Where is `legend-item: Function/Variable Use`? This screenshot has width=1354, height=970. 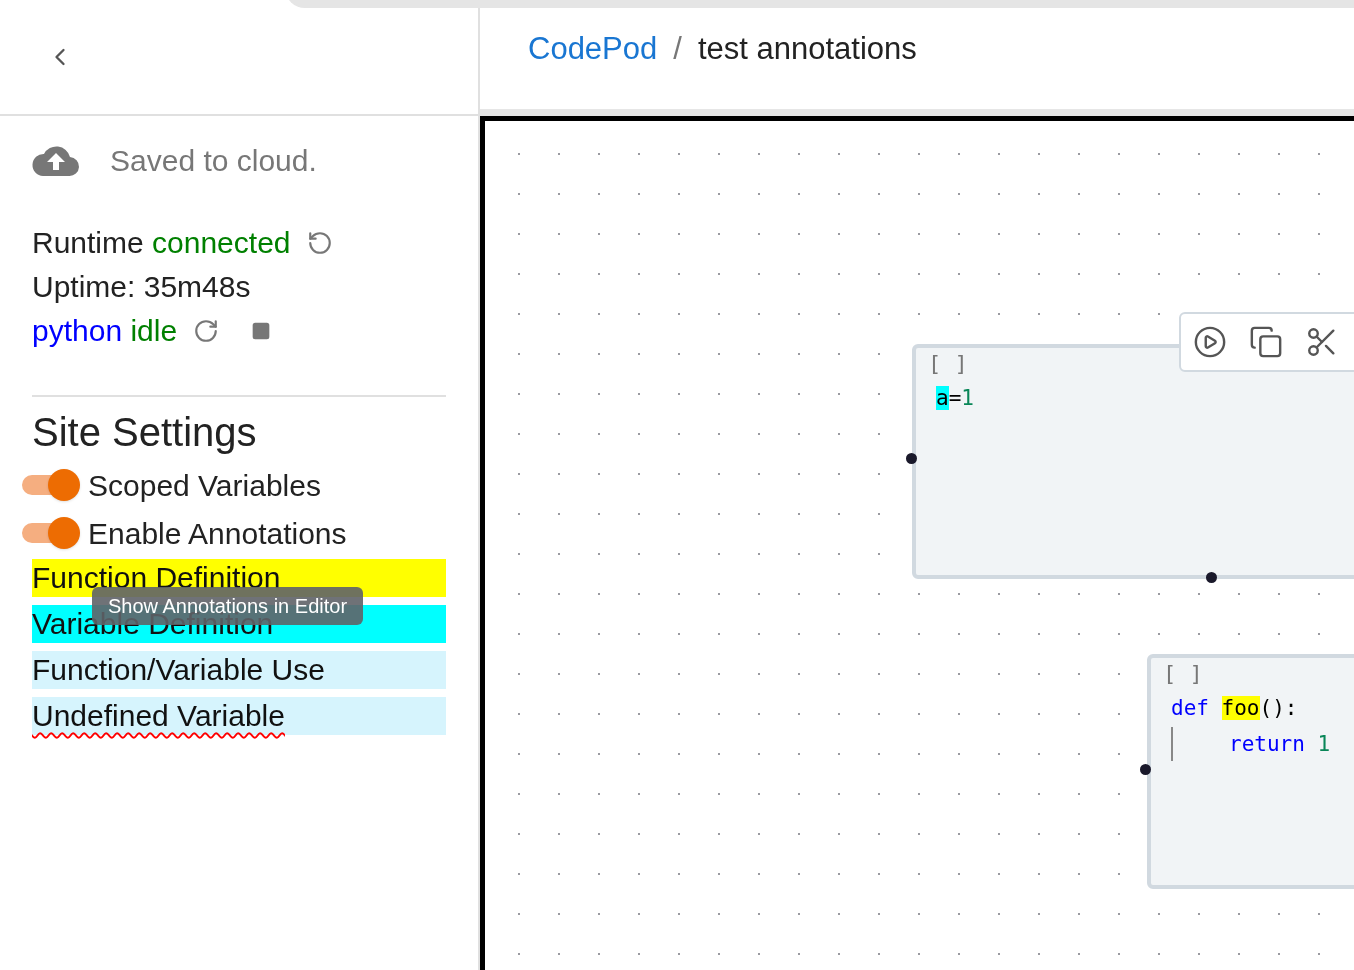
legend-item: Function/Variable Use is located at coordinates (239, 670).